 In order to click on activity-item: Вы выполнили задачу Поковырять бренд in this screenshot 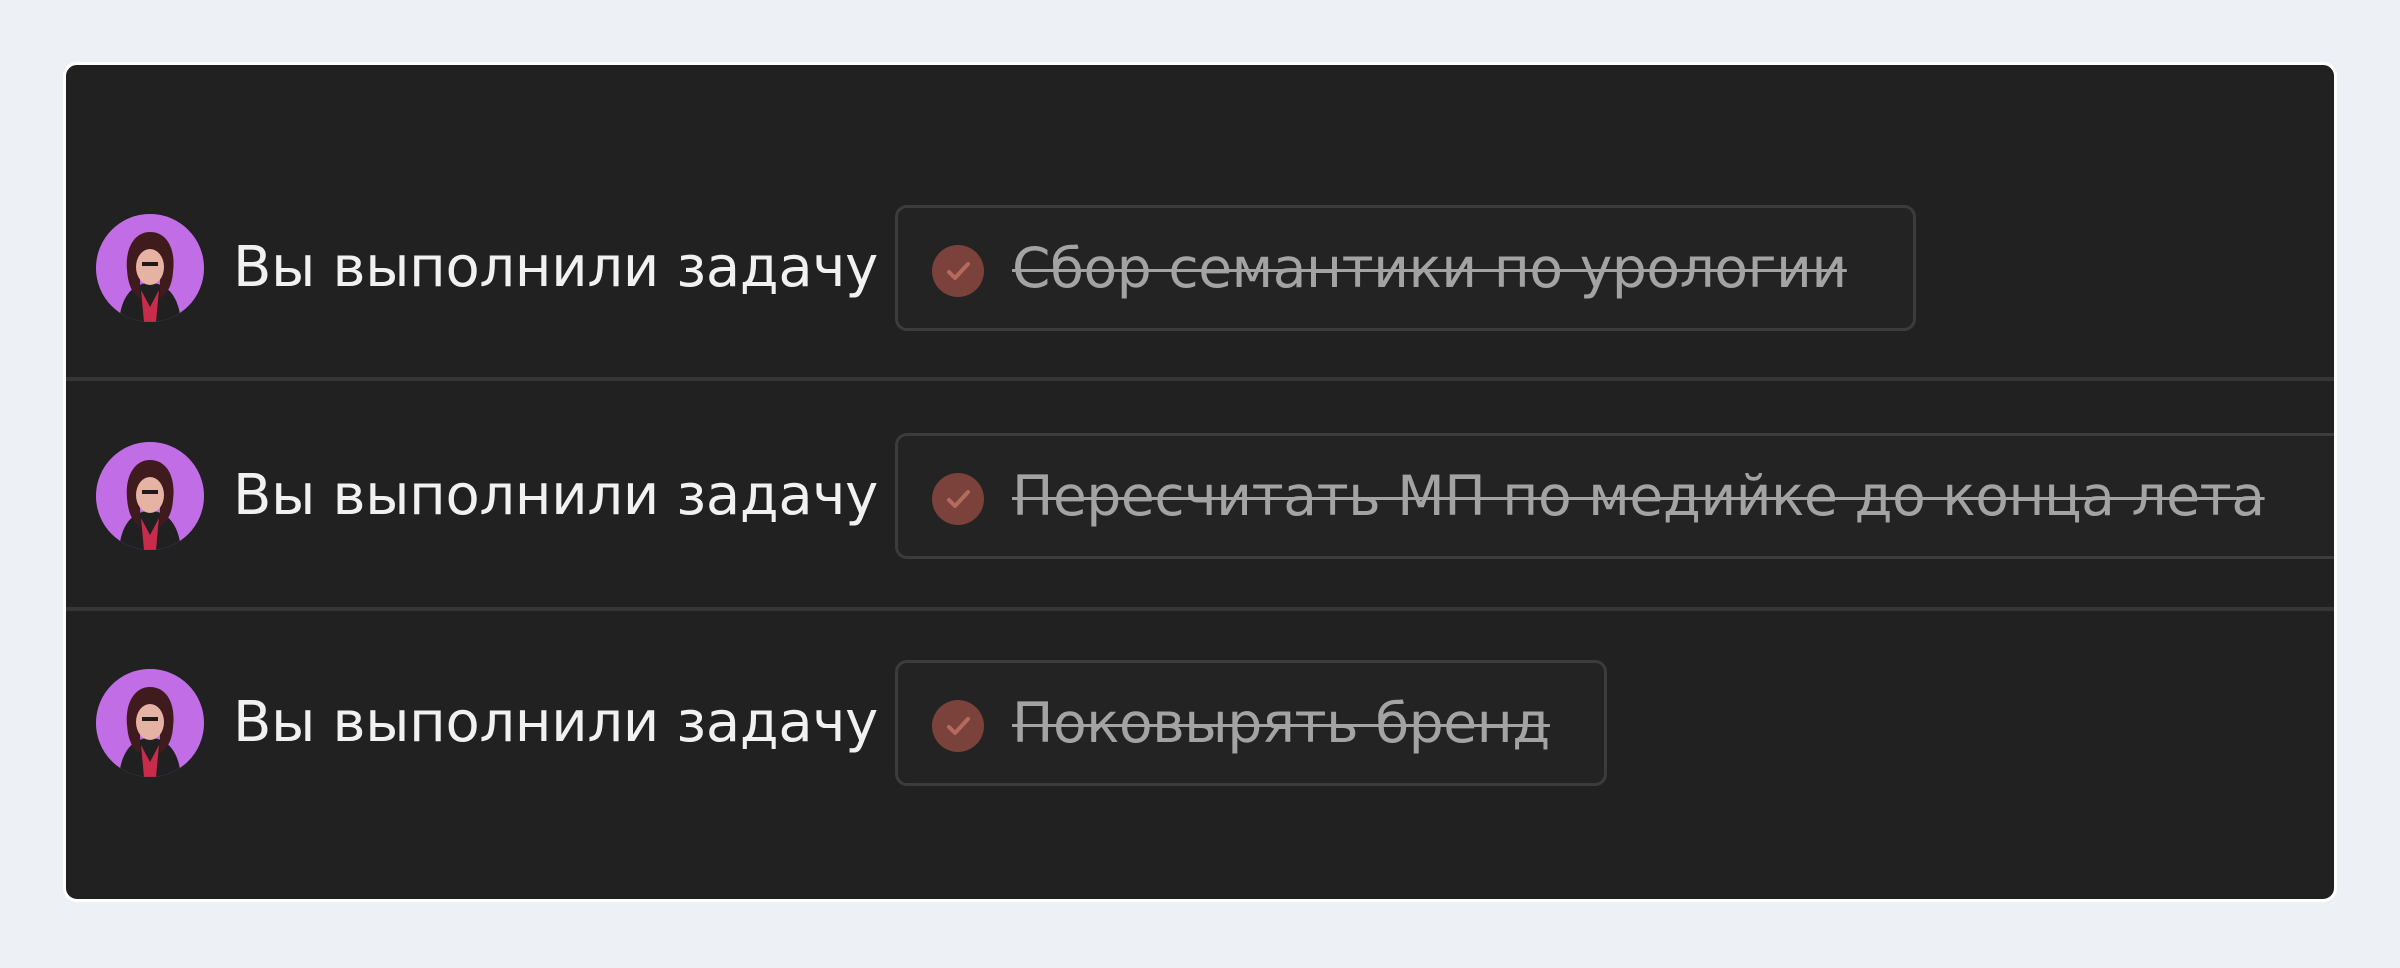, I will do `click(1200, 723)`.